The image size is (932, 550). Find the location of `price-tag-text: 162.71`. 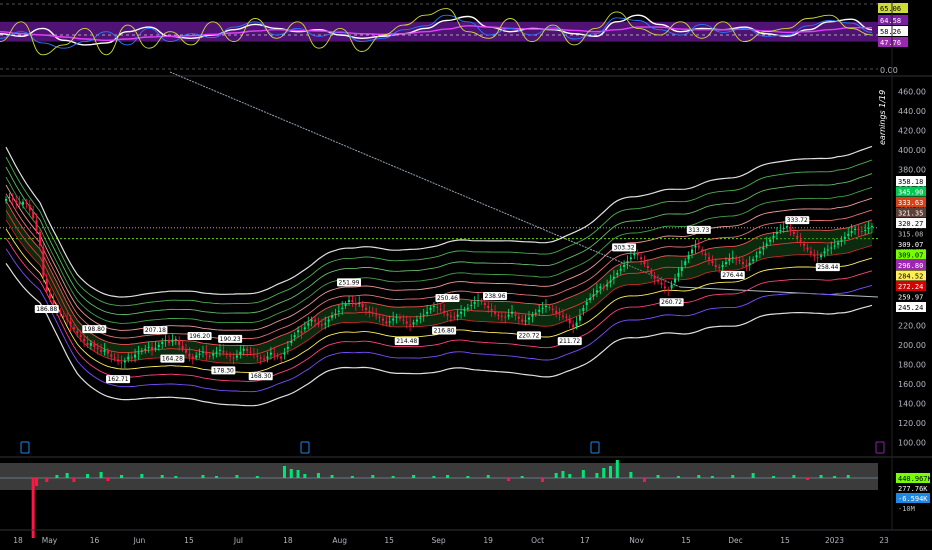

price-tag-text: 162.71 is located at coordinates (118, 379).